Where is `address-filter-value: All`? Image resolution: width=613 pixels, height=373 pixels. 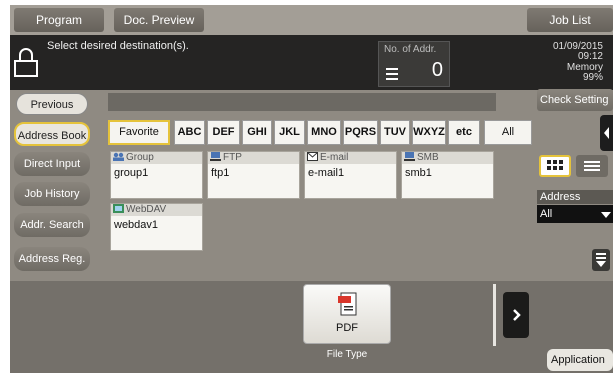 address-filter-value: All is located at coordinates (546, 214).